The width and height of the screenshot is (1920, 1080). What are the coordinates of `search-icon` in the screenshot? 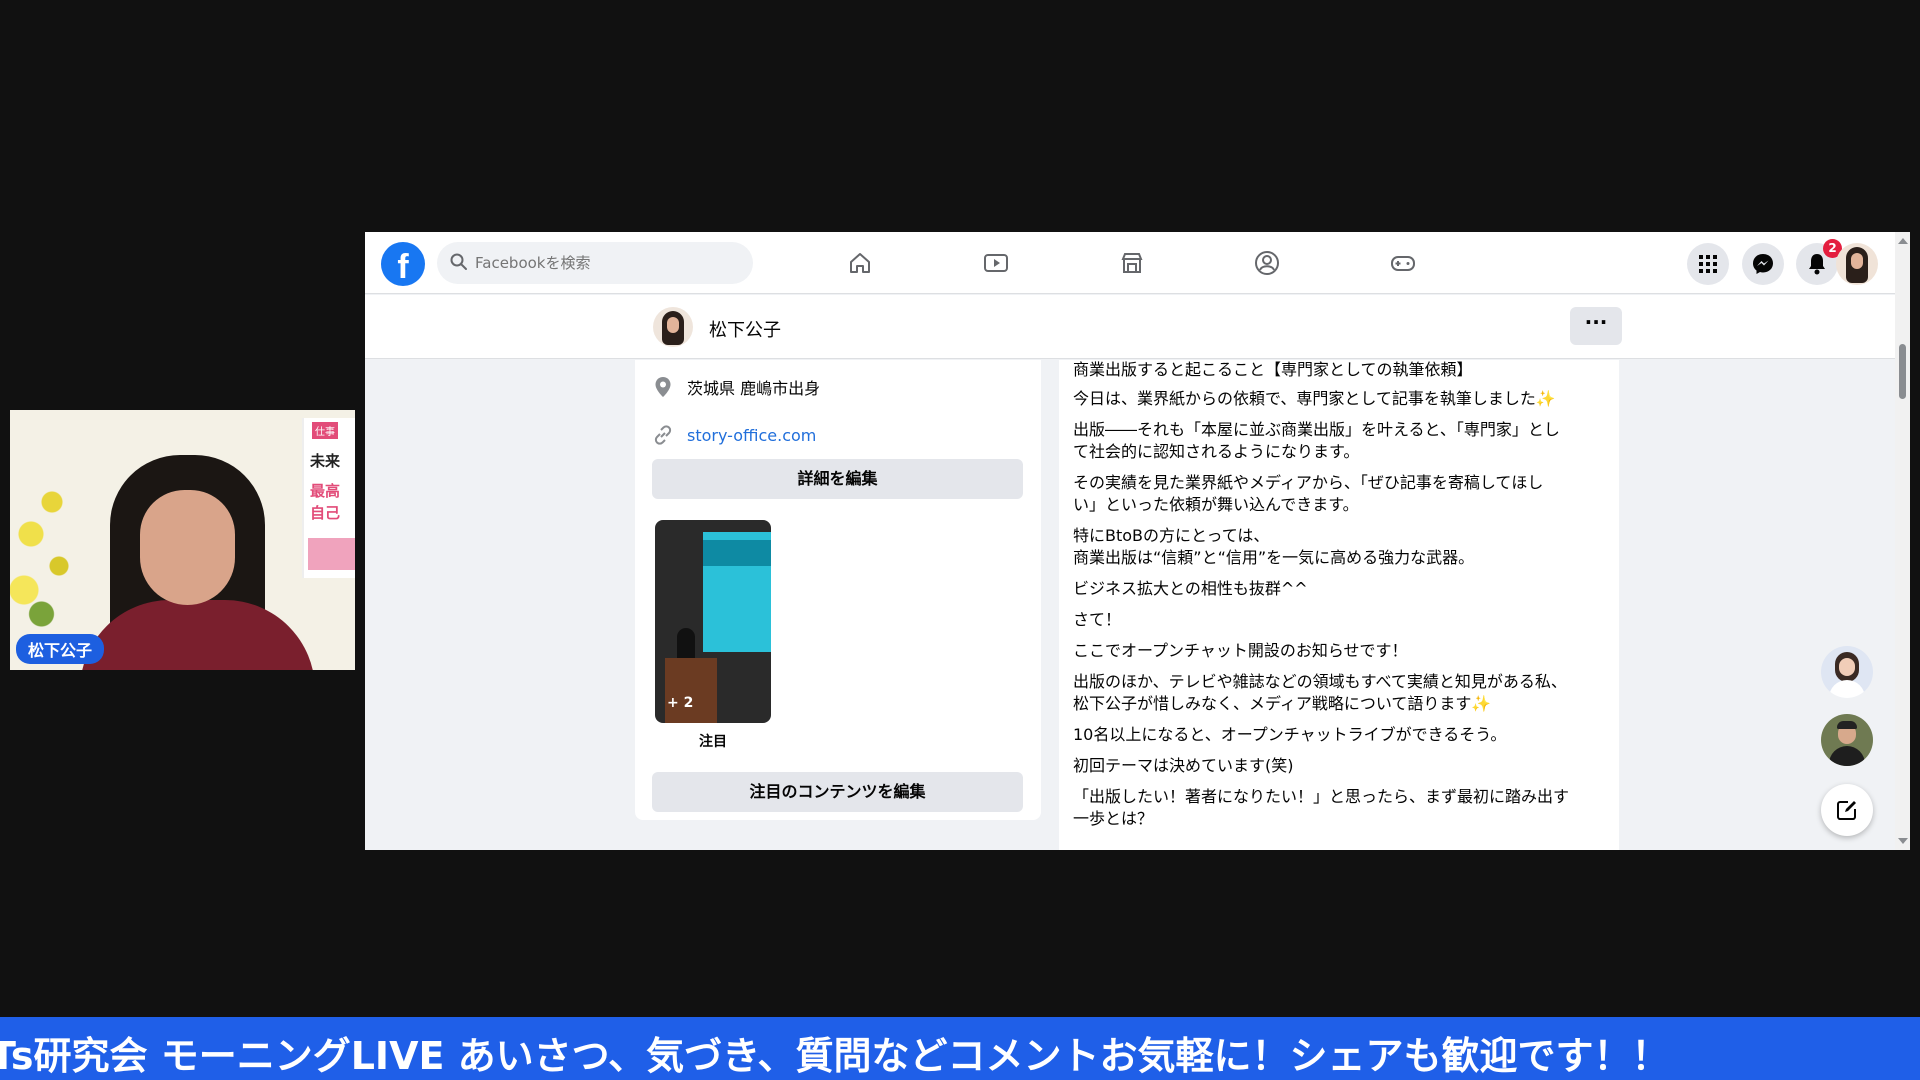 It's located at (458, 261).